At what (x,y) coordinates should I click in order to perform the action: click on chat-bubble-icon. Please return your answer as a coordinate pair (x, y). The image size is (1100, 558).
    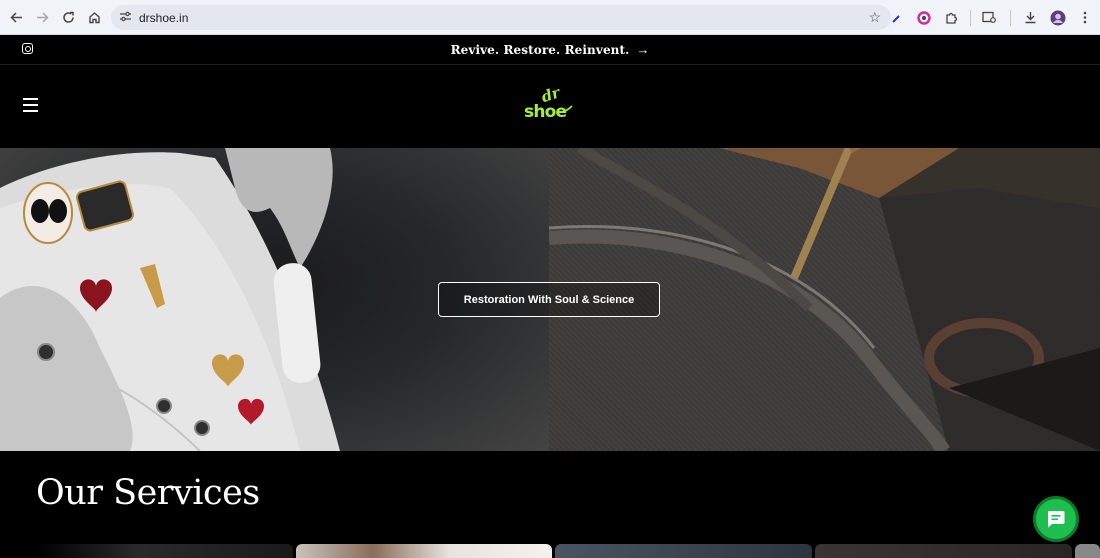
    Looking at the image, I should click on (1056, 519).